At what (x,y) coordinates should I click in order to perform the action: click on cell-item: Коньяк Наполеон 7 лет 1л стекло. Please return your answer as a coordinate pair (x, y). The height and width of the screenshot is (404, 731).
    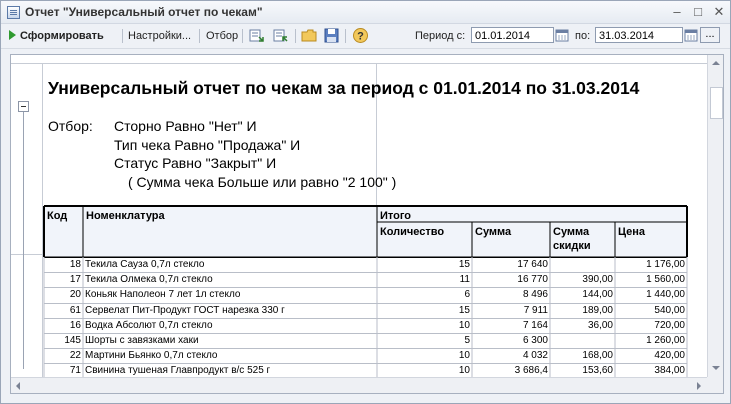
    Looking at the image, I should click on (163, 295).